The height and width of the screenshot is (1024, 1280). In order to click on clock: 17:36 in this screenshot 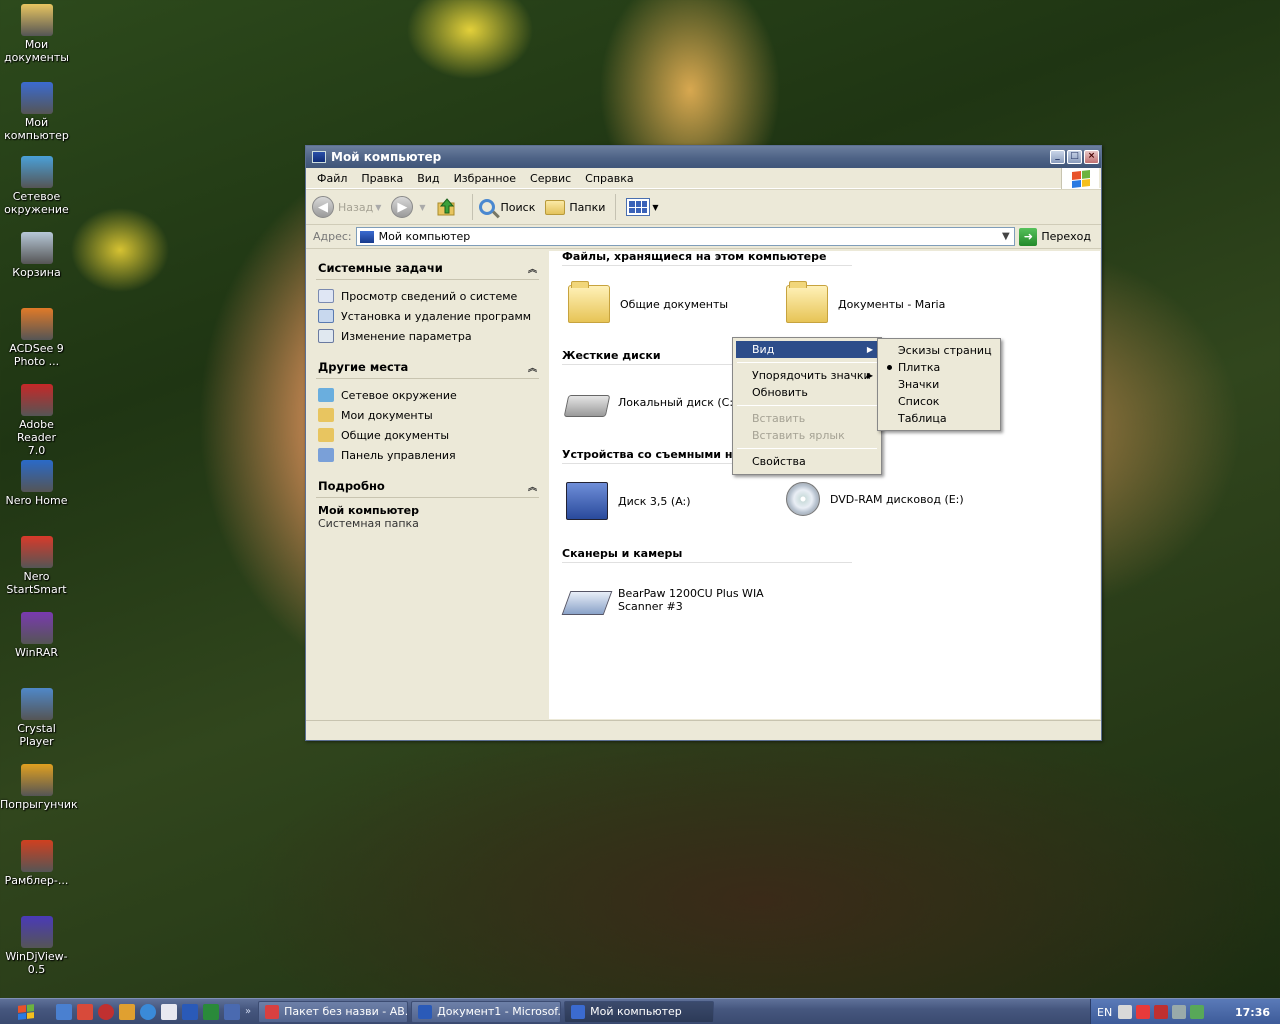, I will do `click(1252, 1012)`.